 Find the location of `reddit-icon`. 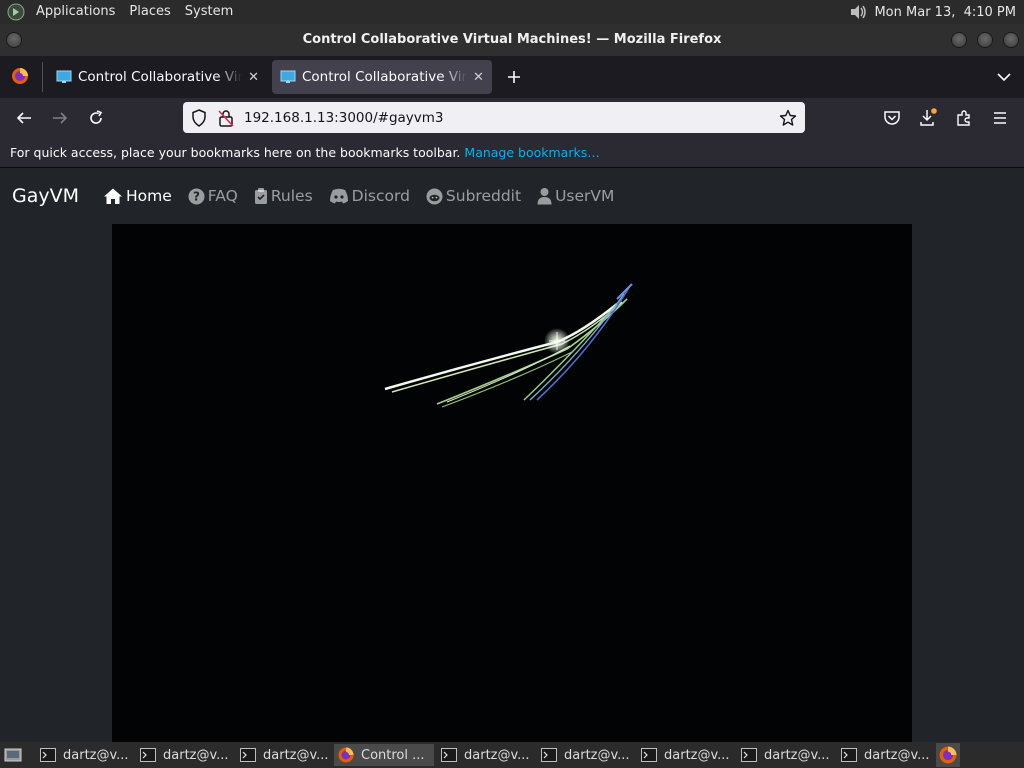

reddit-icon is located at coordinates (434, 196).